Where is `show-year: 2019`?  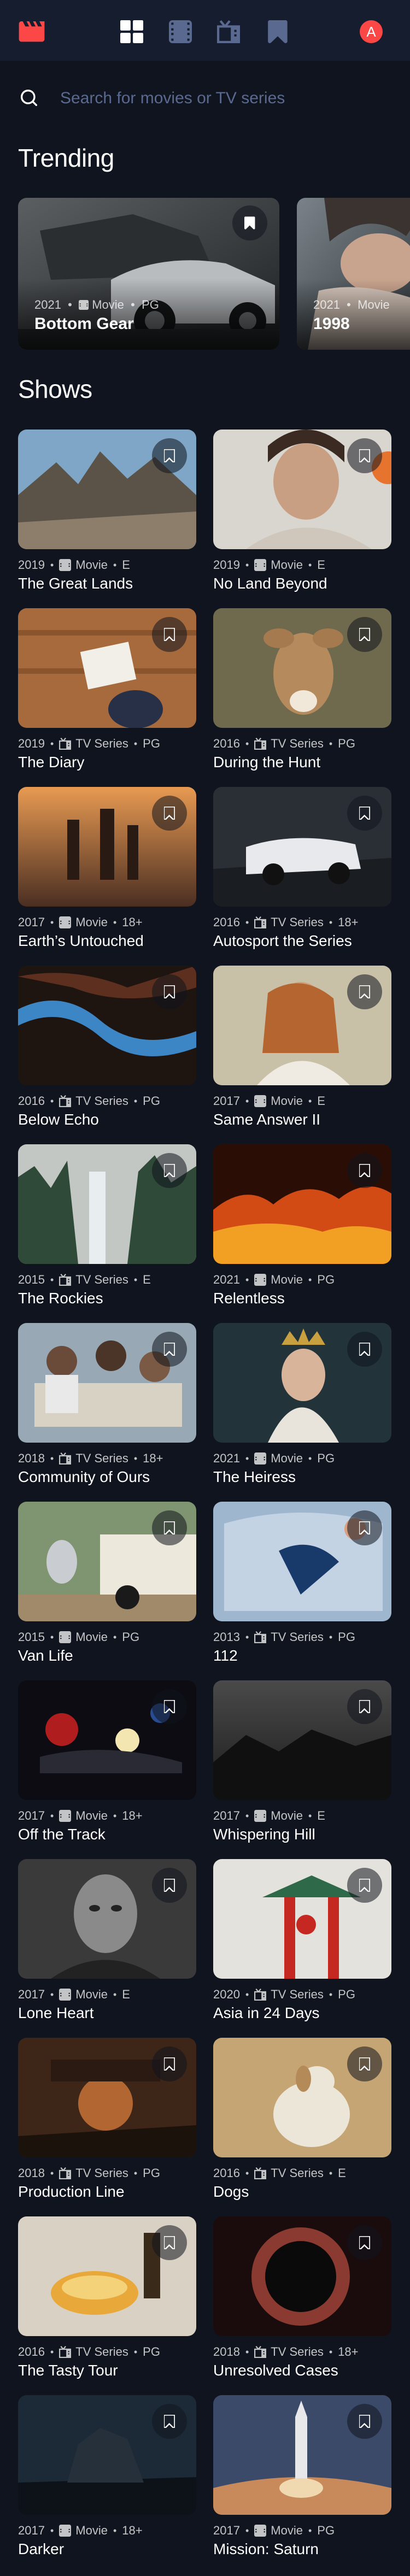
show-year: 2019 is located at coordinates (31, 743).